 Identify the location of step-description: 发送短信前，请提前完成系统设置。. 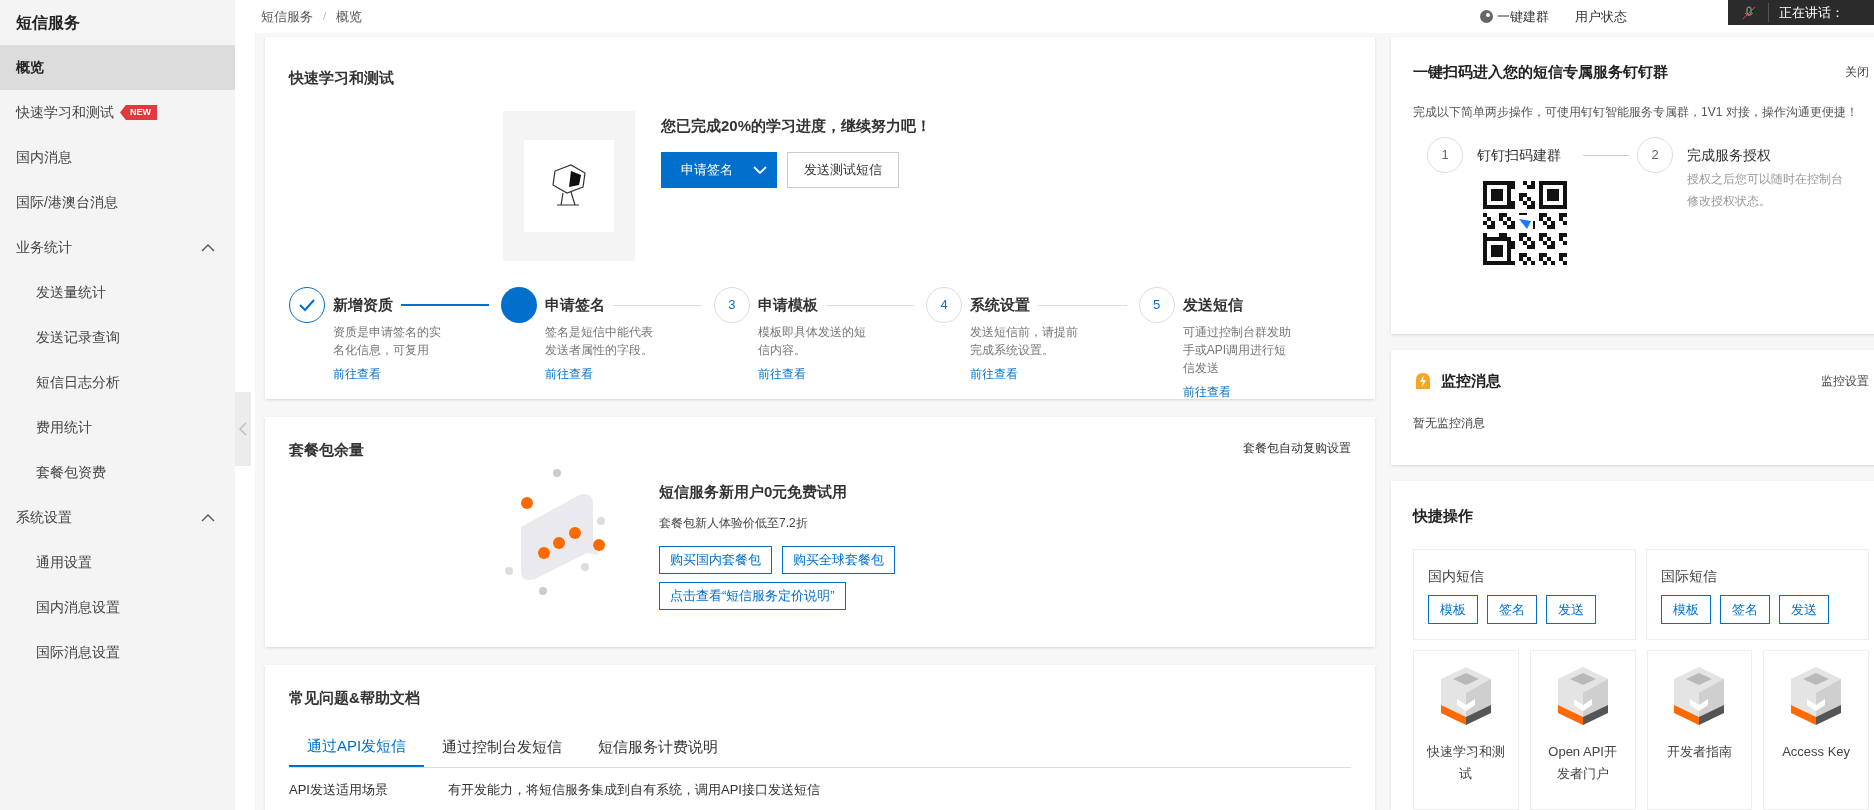
(1025, 341).